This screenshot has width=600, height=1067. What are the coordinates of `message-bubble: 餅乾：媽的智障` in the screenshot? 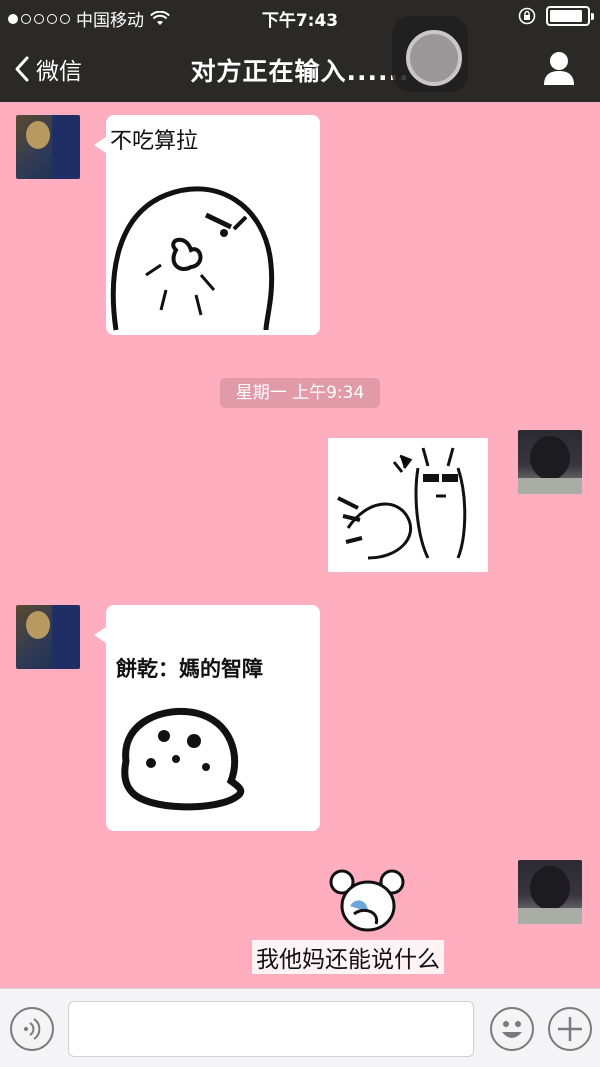 It's located at (207, 718).